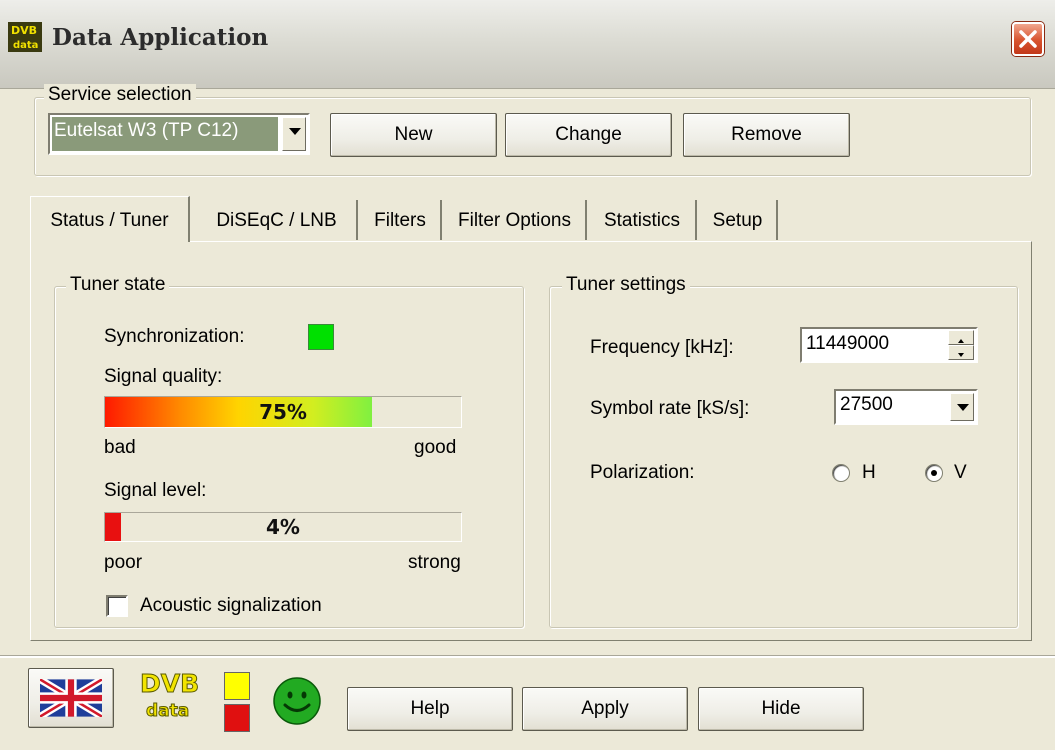 This screenshot has height=750, width=1055. What do you see at coordinates (626, 285) in the screenshot?
I see `tuner-settings-label: Tuner settings` at bounding box center [626, 285].